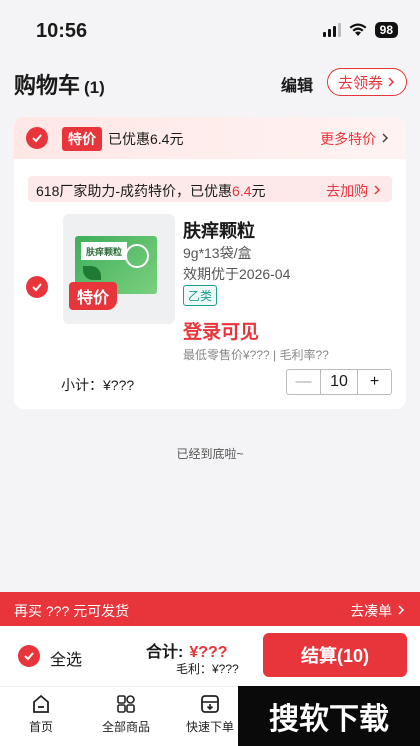 This screenshot has height=746, width=420. What do you see at coordinates (386, 30) in the screenshot?
I see `battery-icon: 98` at bounding box center [386, 30].